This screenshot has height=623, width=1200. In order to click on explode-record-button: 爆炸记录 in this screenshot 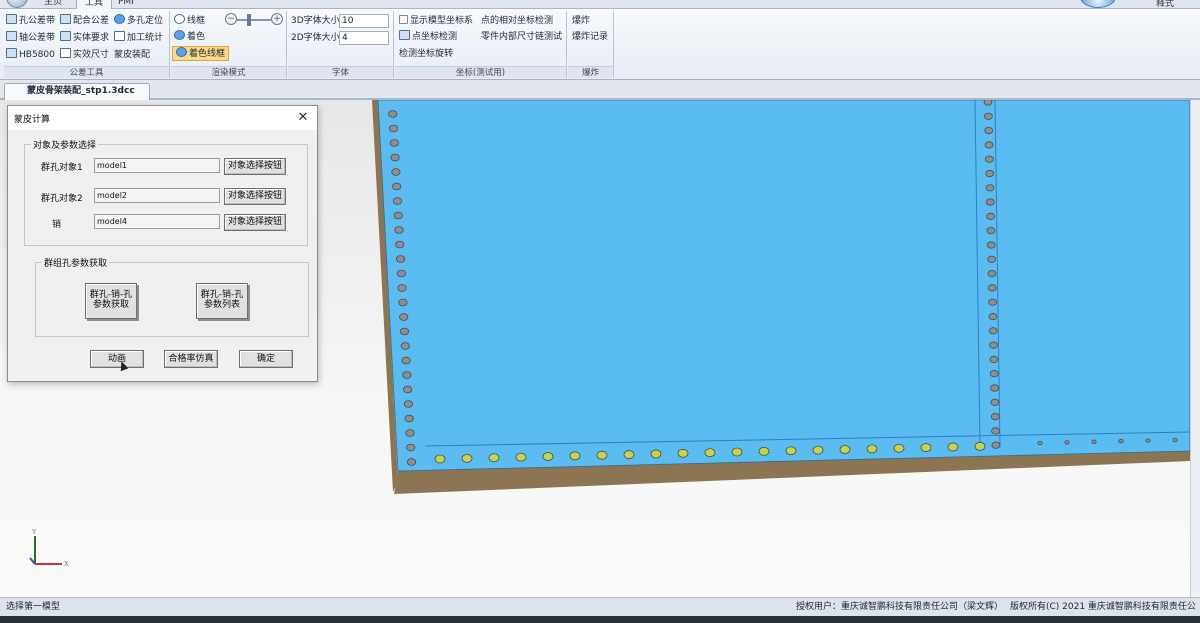, I will do `click(590, 37)`.